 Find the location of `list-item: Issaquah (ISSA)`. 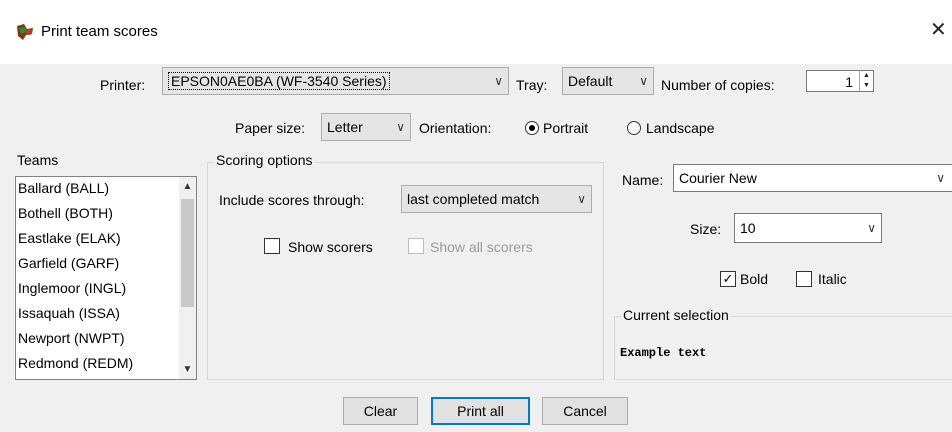

list-item: Issaquah (ISSA) is located at coordinates (69, 313).